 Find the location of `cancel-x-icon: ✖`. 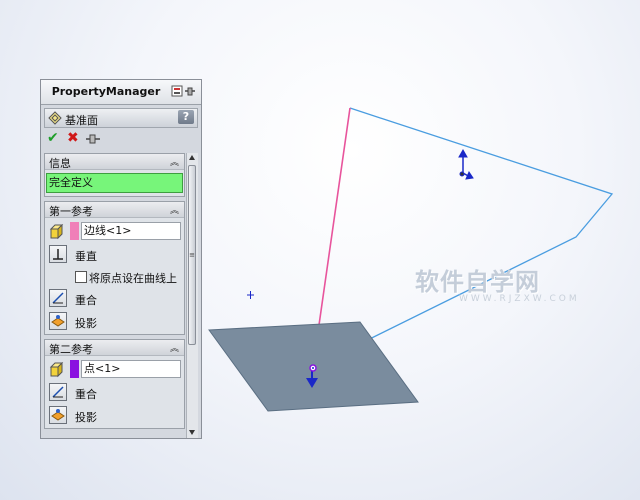

cancel-x-icon: ✖ is located at coordinates (73, 138).